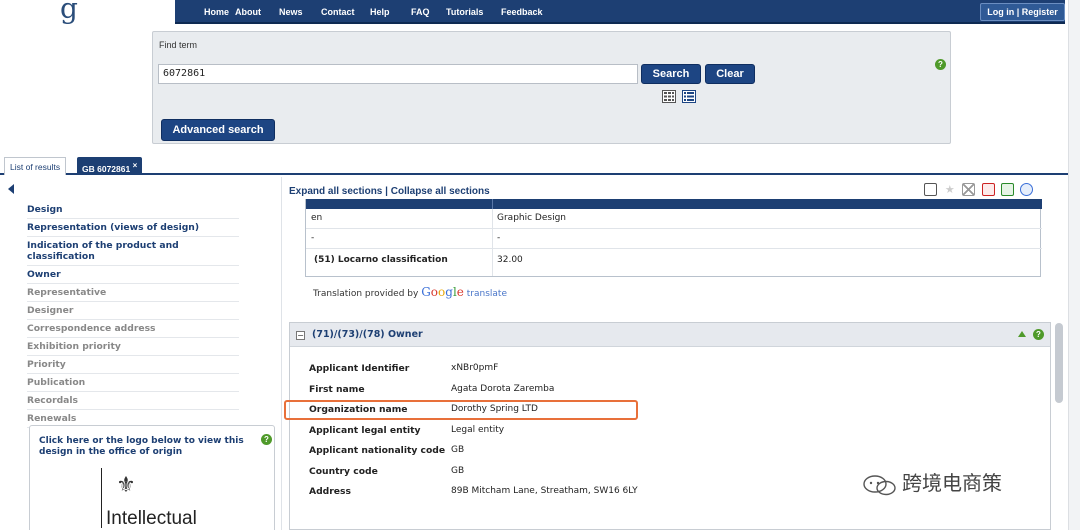  I want to click on collapse-section-icon: −, so click(300, 335).